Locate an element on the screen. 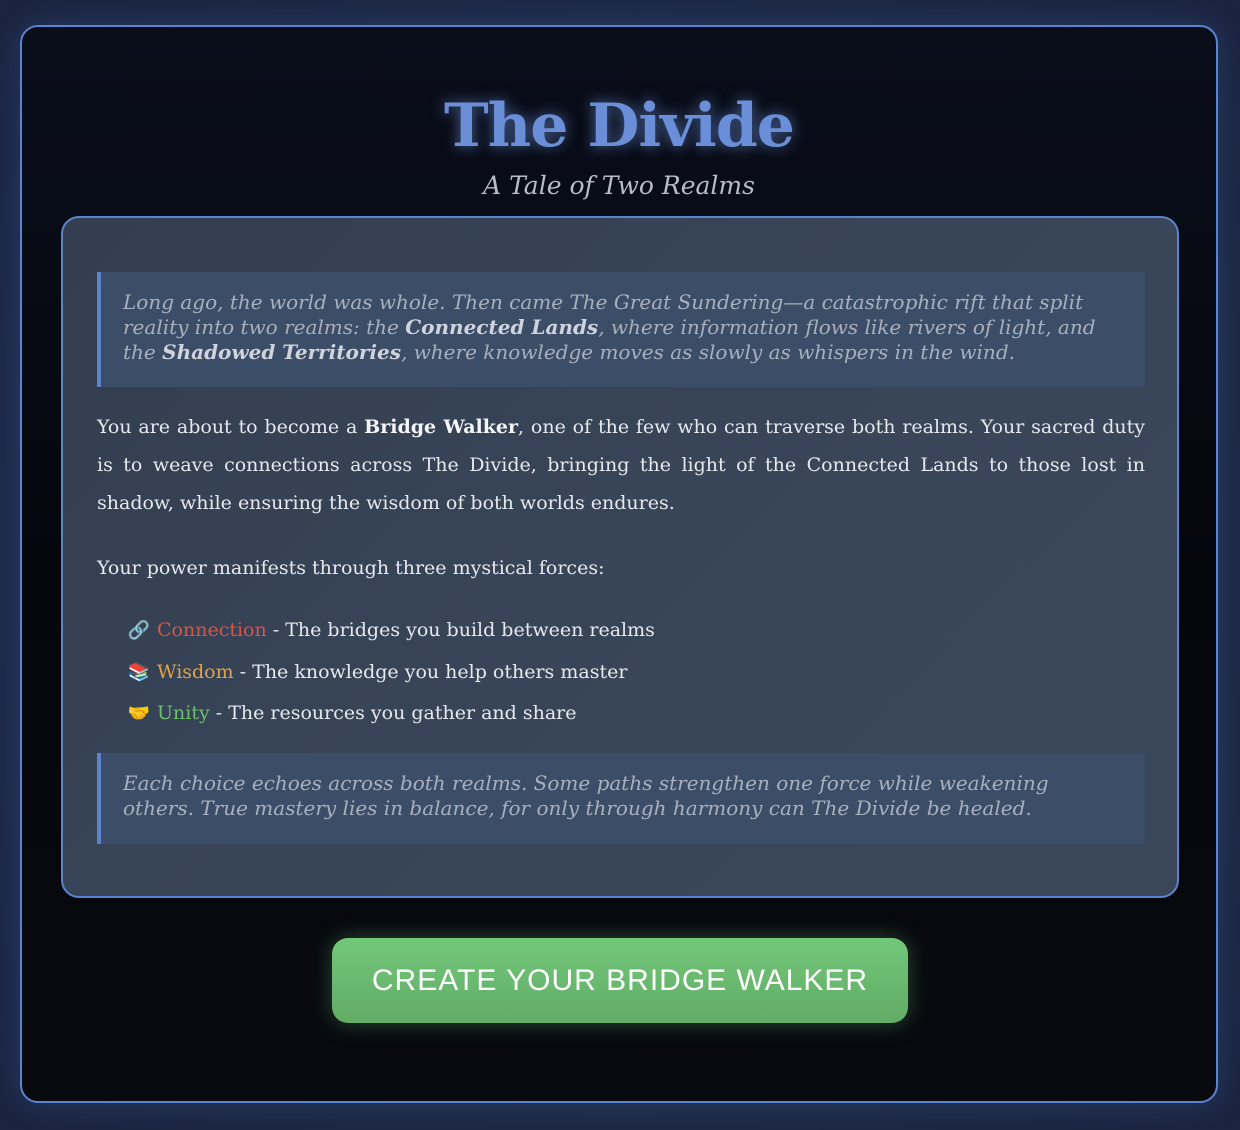  force-name-unity: Unity is located at coordinates (183, 713).